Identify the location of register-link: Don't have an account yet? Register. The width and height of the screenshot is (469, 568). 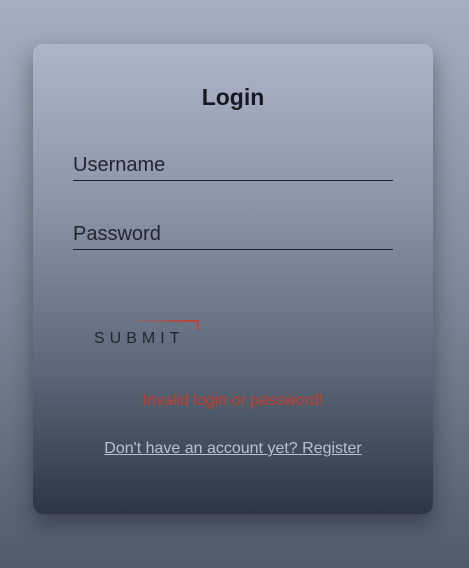
(232, 448).